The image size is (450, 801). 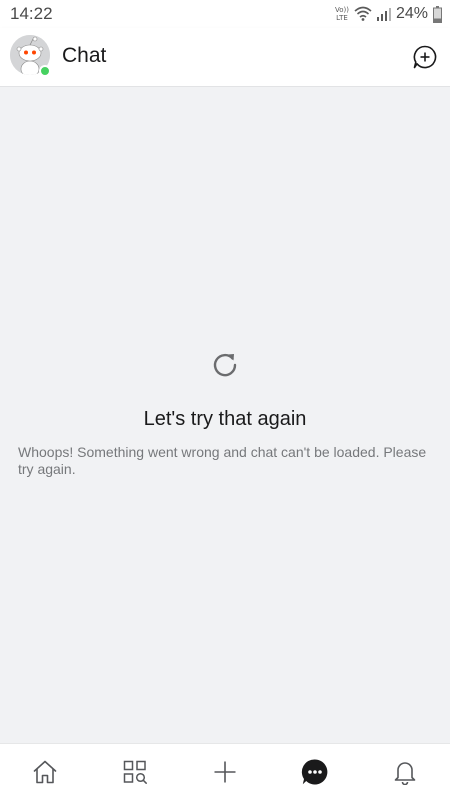 I want to click on retry-button, so click(x=225, y=365).